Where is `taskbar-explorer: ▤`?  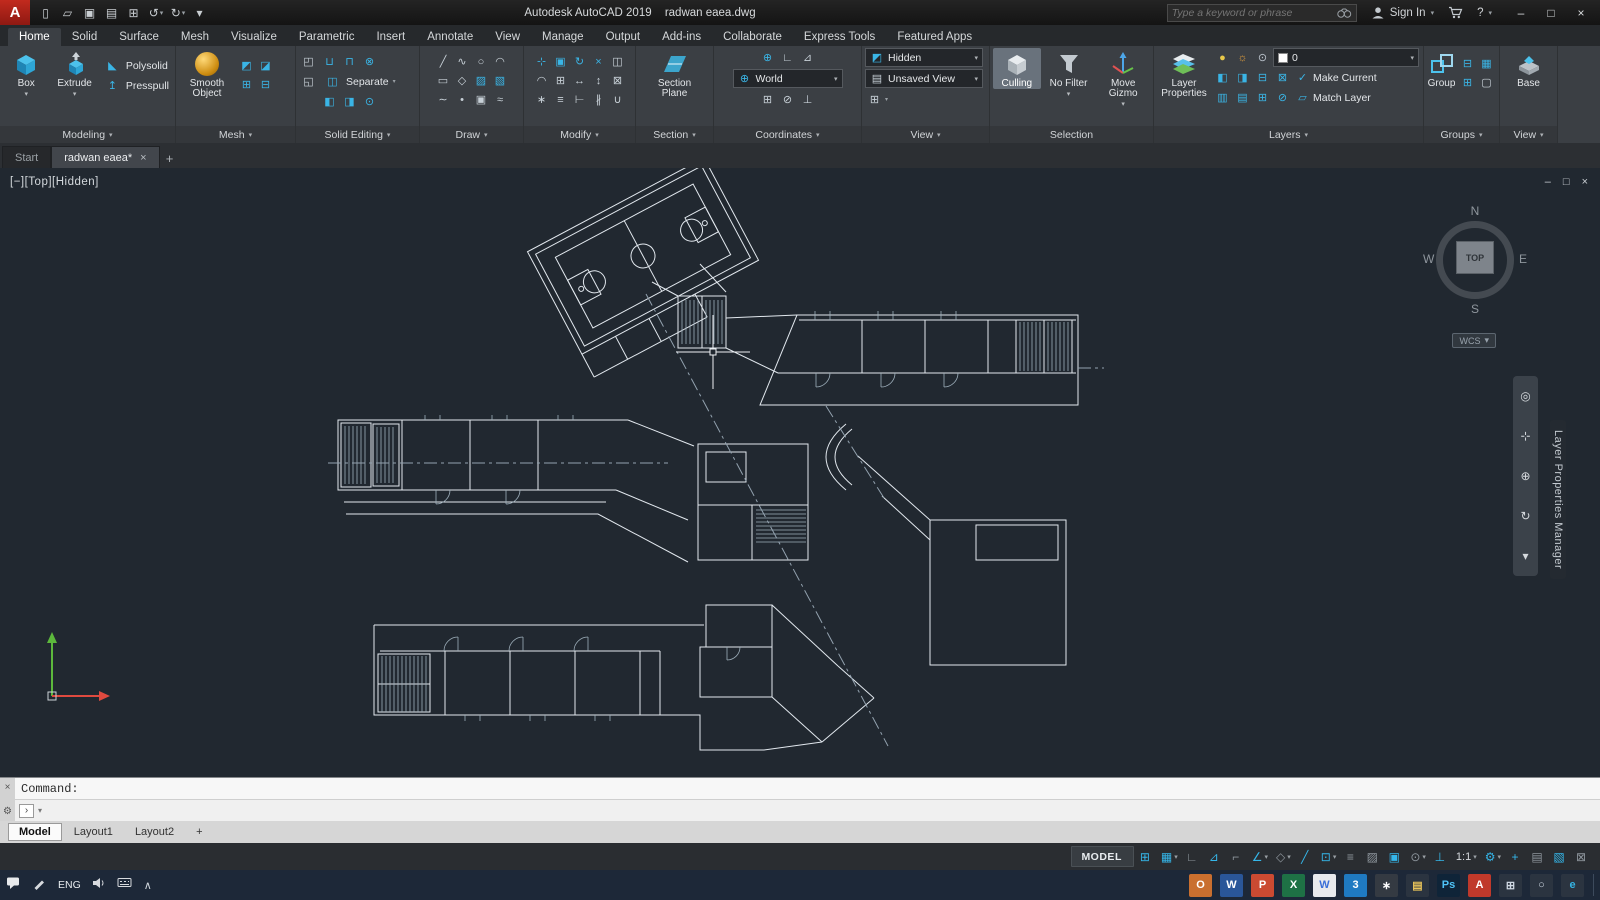
taskbar-explorer: ▤ is located at coordinates (1417, 885).